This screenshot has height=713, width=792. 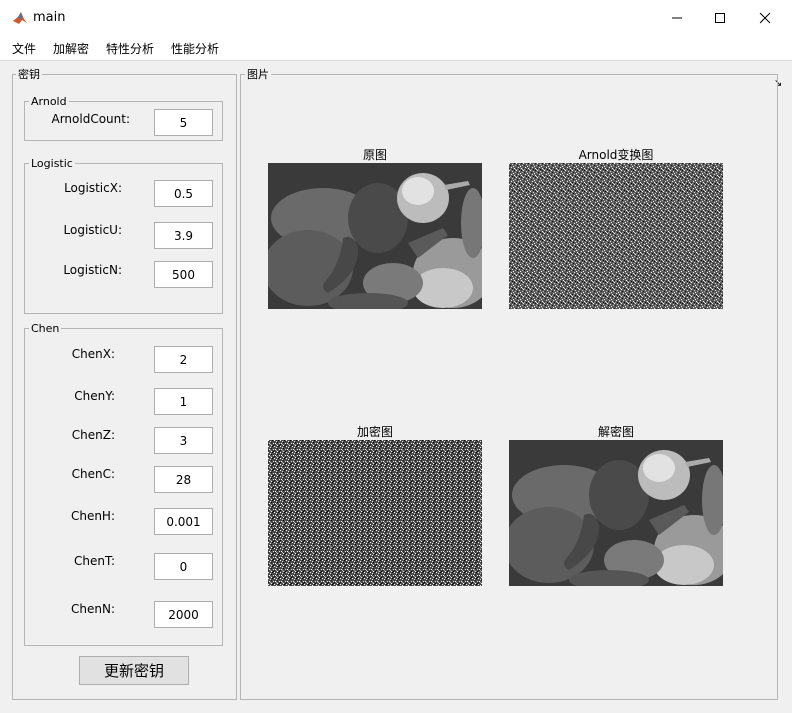 I want to click on maximize-button, so click(x=720, y=18).